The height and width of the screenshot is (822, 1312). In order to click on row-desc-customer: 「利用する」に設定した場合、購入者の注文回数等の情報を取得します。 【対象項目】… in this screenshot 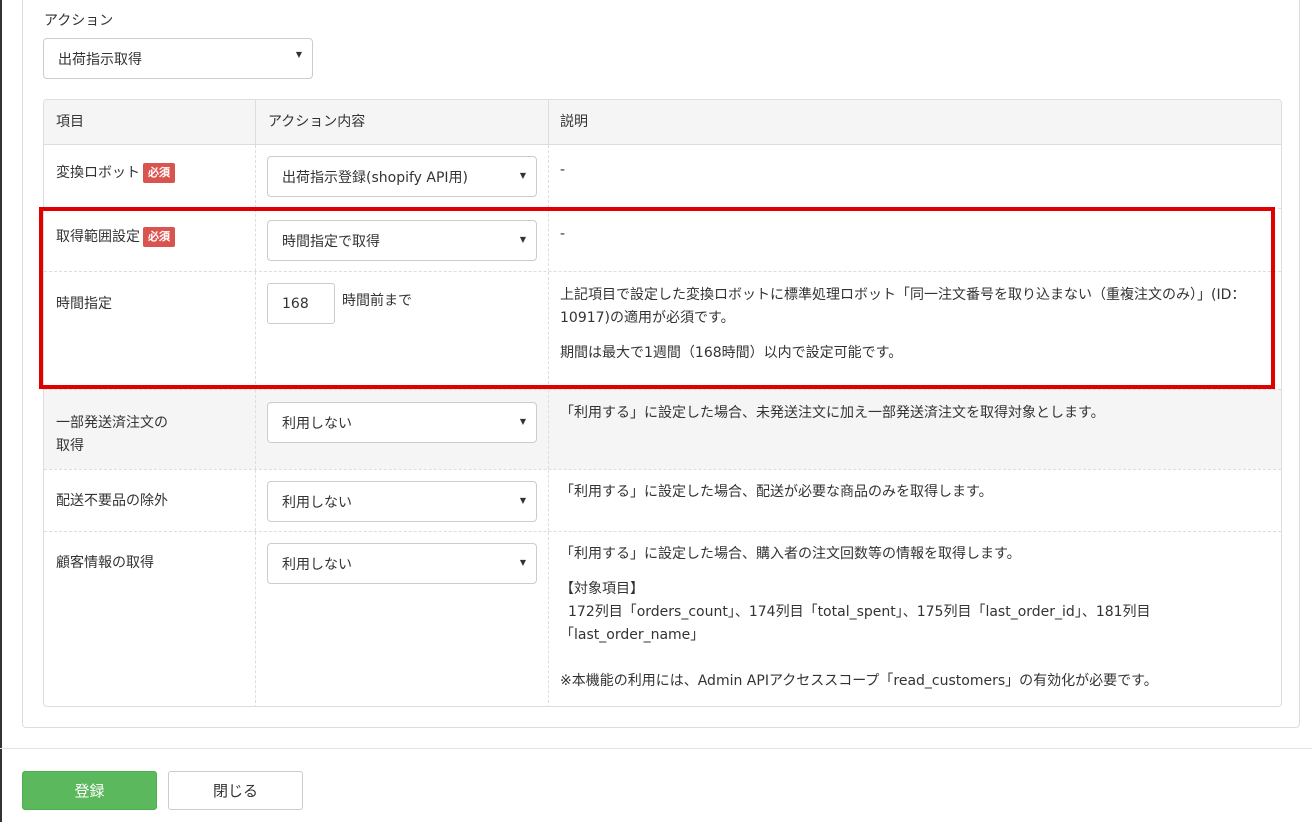, I will do `click(913, 618)`.